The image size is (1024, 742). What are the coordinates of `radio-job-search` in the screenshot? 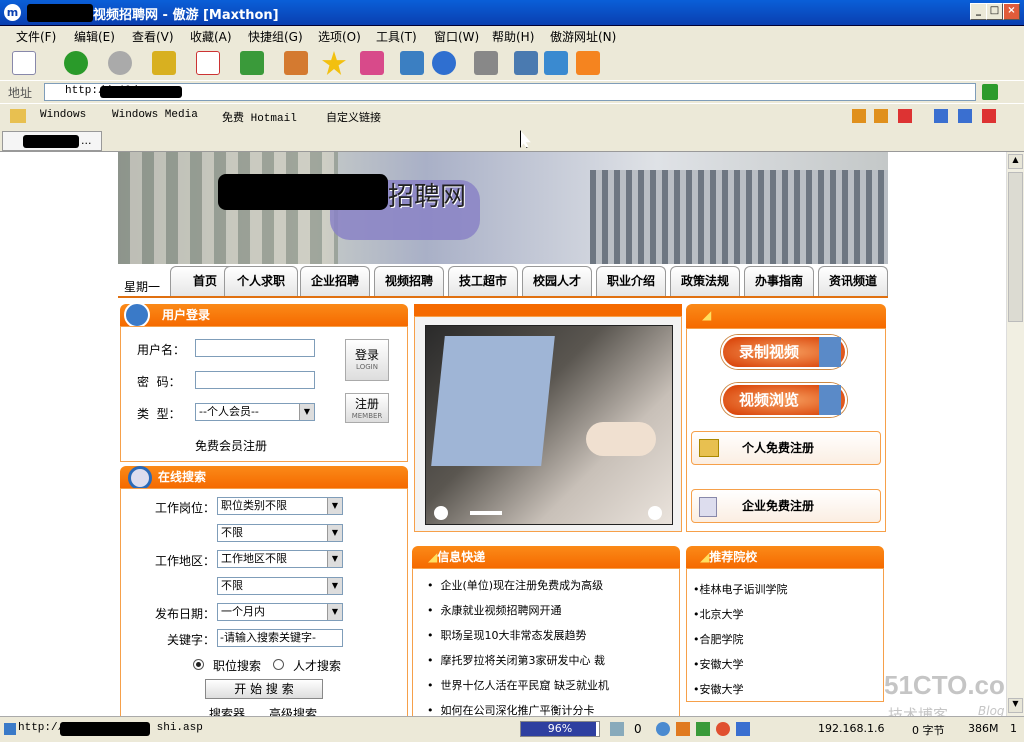 It's located at (198, 664).